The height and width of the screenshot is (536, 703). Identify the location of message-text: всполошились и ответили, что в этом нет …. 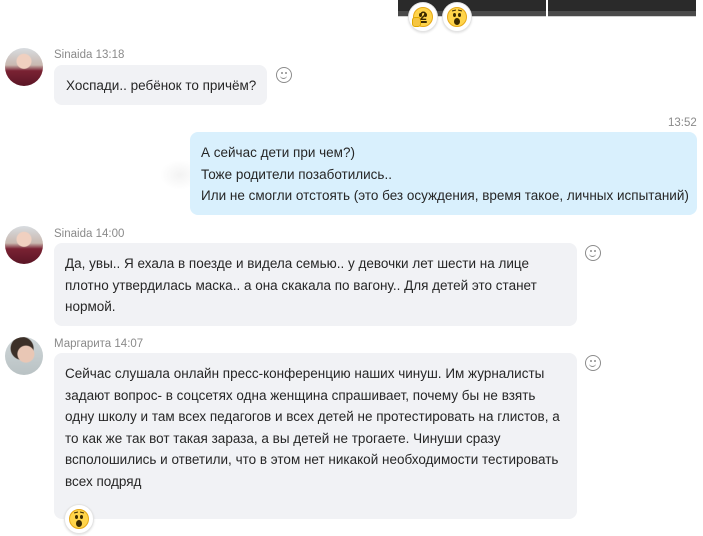
(312, 459).